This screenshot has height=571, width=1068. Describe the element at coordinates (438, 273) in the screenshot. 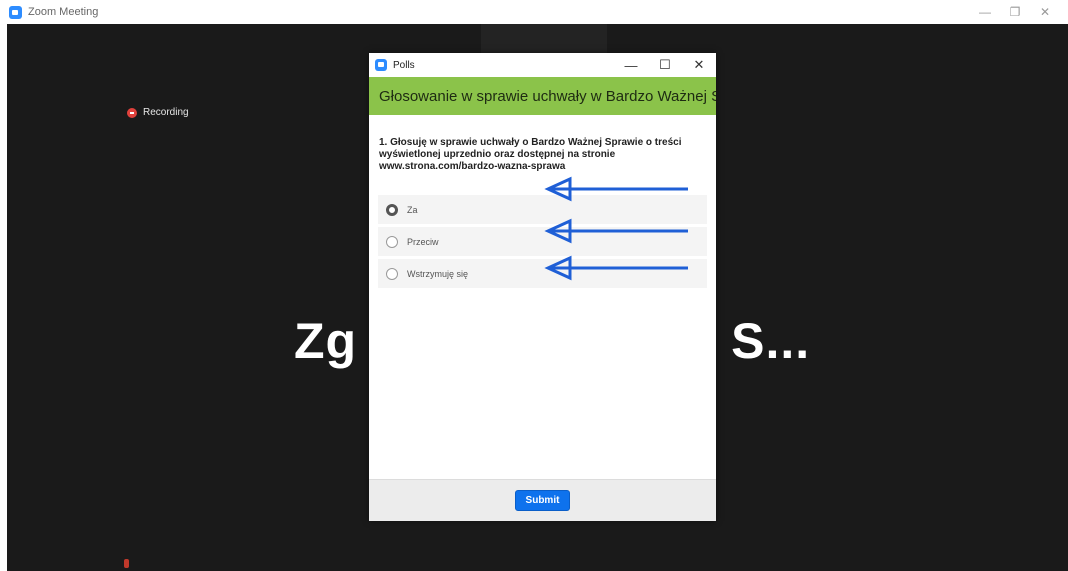

I see `option-label: Wstrzymuję się` at that location.